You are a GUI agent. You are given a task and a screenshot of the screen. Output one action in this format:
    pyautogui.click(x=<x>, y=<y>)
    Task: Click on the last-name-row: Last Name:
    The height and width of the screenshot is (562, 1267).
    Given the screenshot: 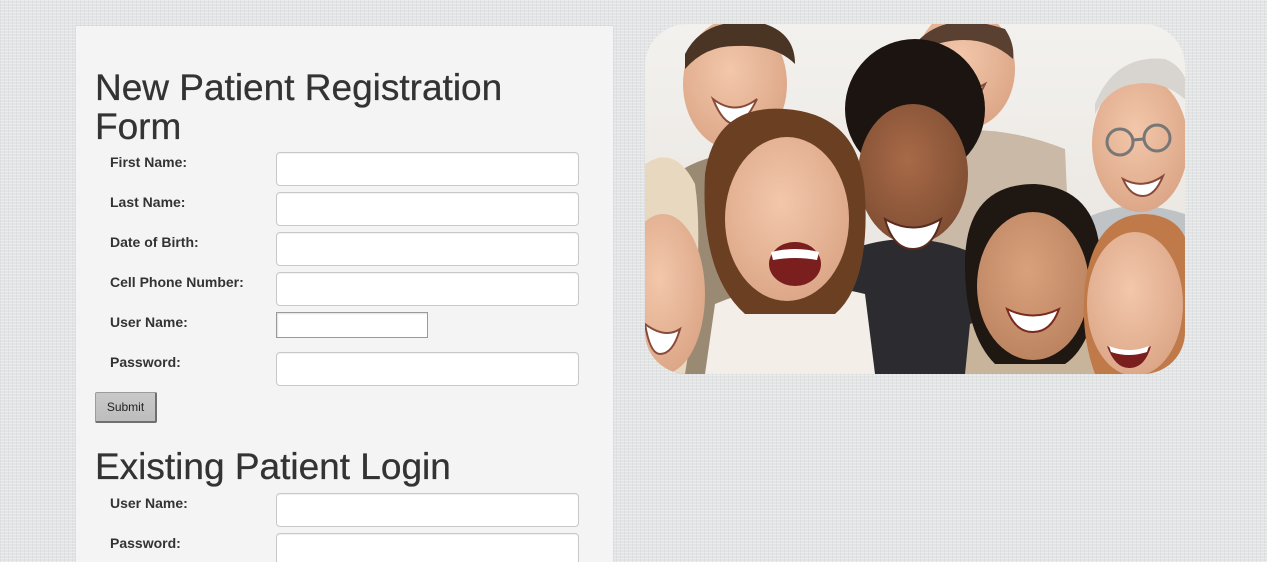 What is the action you would take?
    pyautogui.click(x=345, y=209)
    